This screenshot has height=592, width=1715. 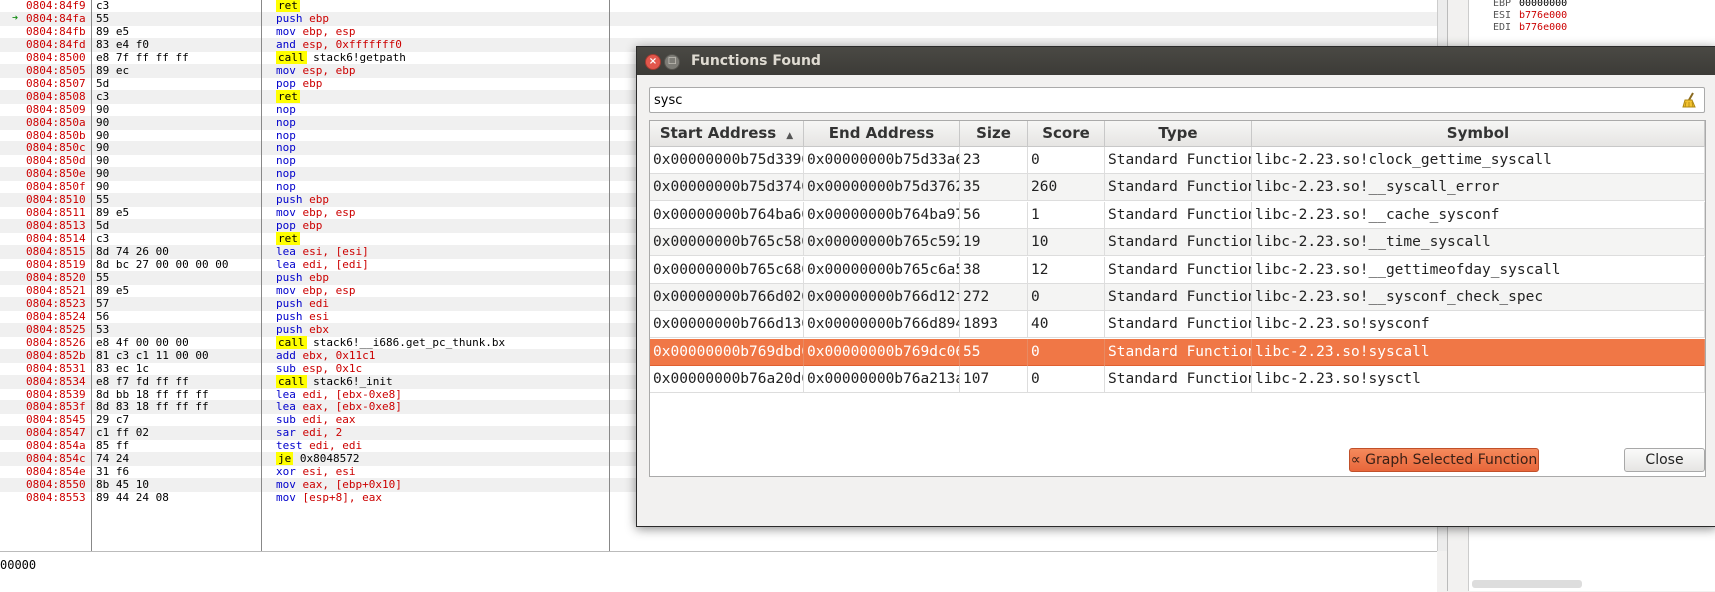 What do you see at coordinates (727, 352) in the screenshot?
I see `cell-start-address: 0x00000000b769dbd0` at bounding box center [727, 352].